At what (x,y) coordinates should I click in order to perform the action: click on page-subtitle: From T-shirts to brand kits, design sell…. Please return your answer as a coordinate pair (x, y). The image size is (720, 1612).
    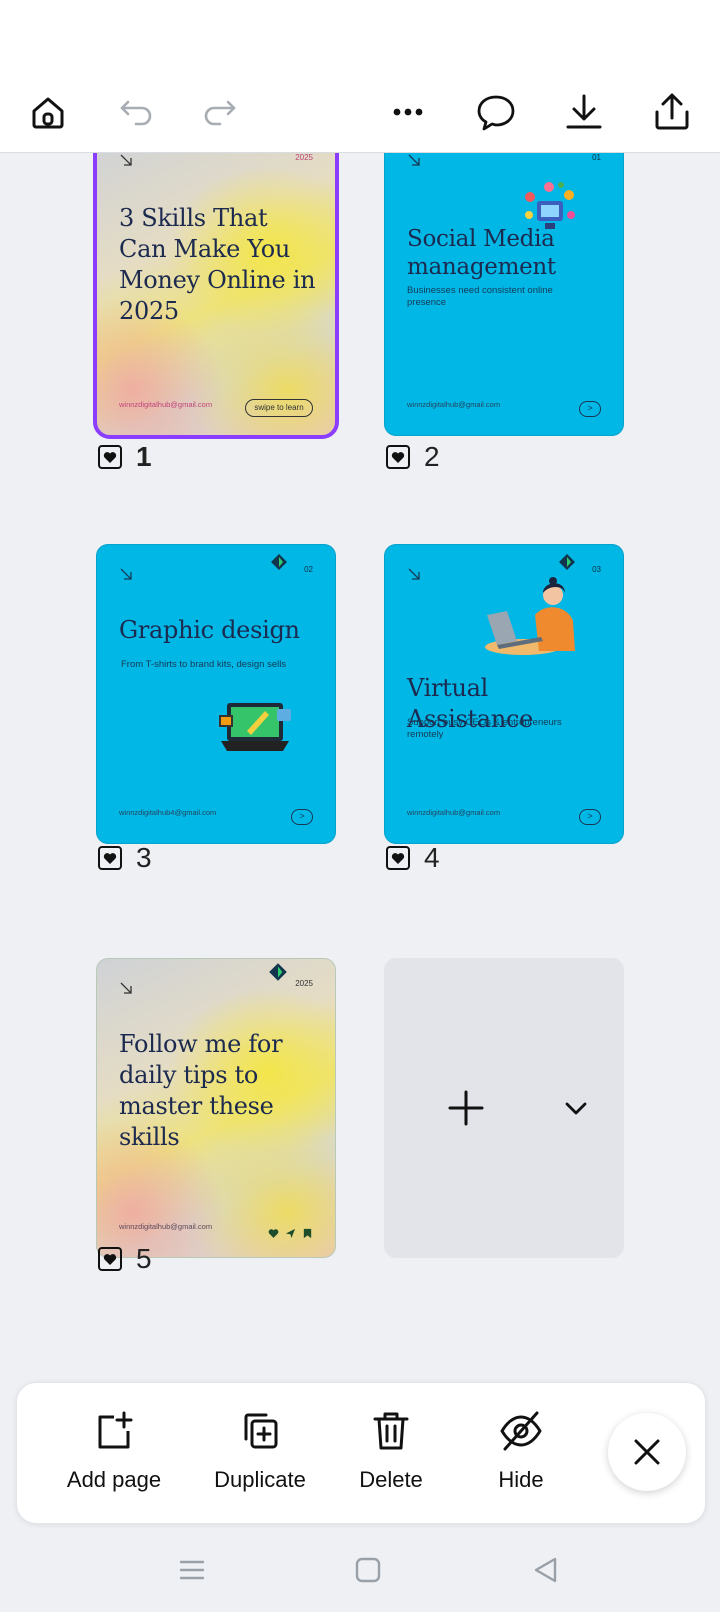
    Looking at the image, I should click on (204, 664).